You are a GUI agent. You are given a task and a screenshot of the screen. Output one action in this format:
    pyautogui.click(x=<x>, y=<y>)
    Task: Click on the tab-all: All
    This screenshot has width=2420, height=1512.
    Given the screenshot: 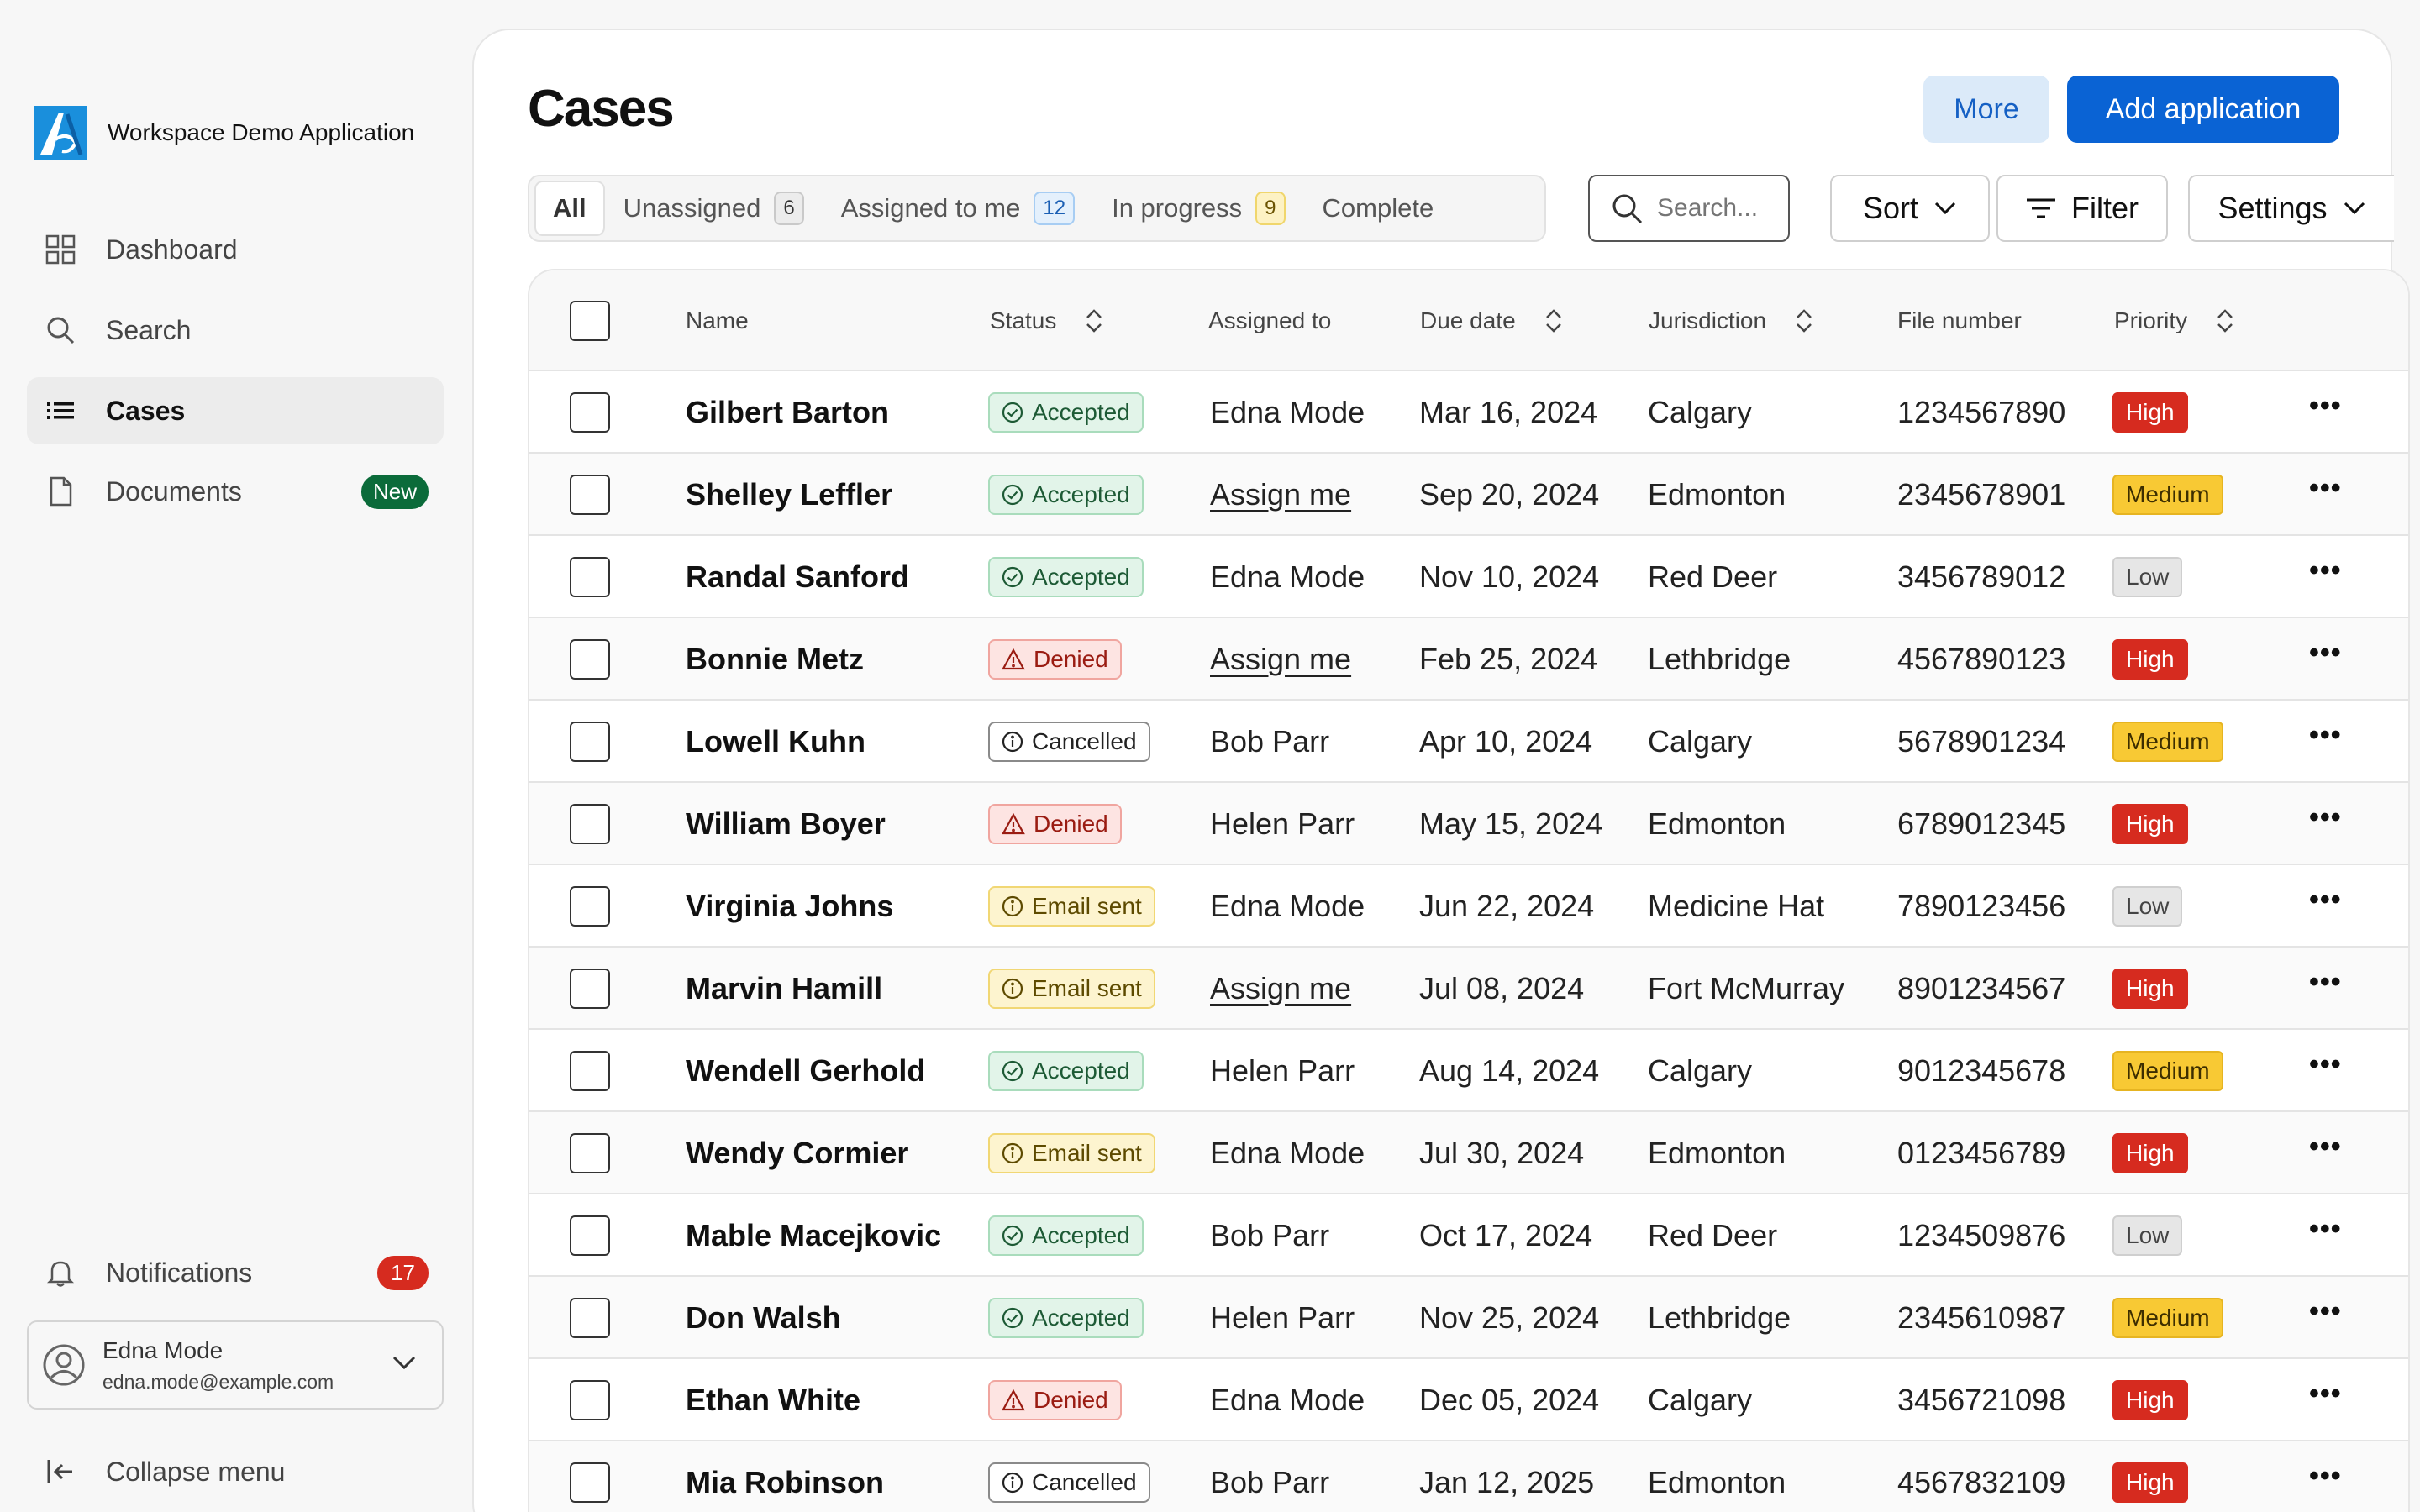 What is the action you would take?
    pyautogui.click(x=569, y=208)
    